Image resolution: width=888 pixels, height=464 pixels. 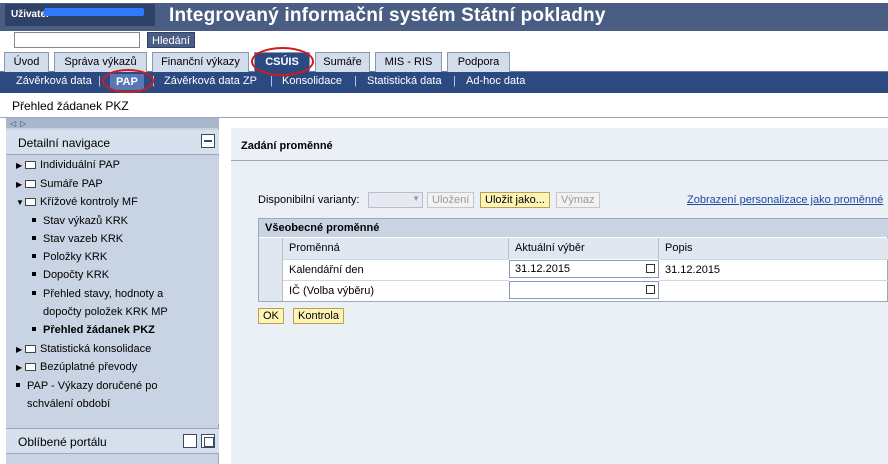 What do you see at coordinates (208, 141) in the screenshot?
I see `collapse-icon` at bounding box center [208, 141].